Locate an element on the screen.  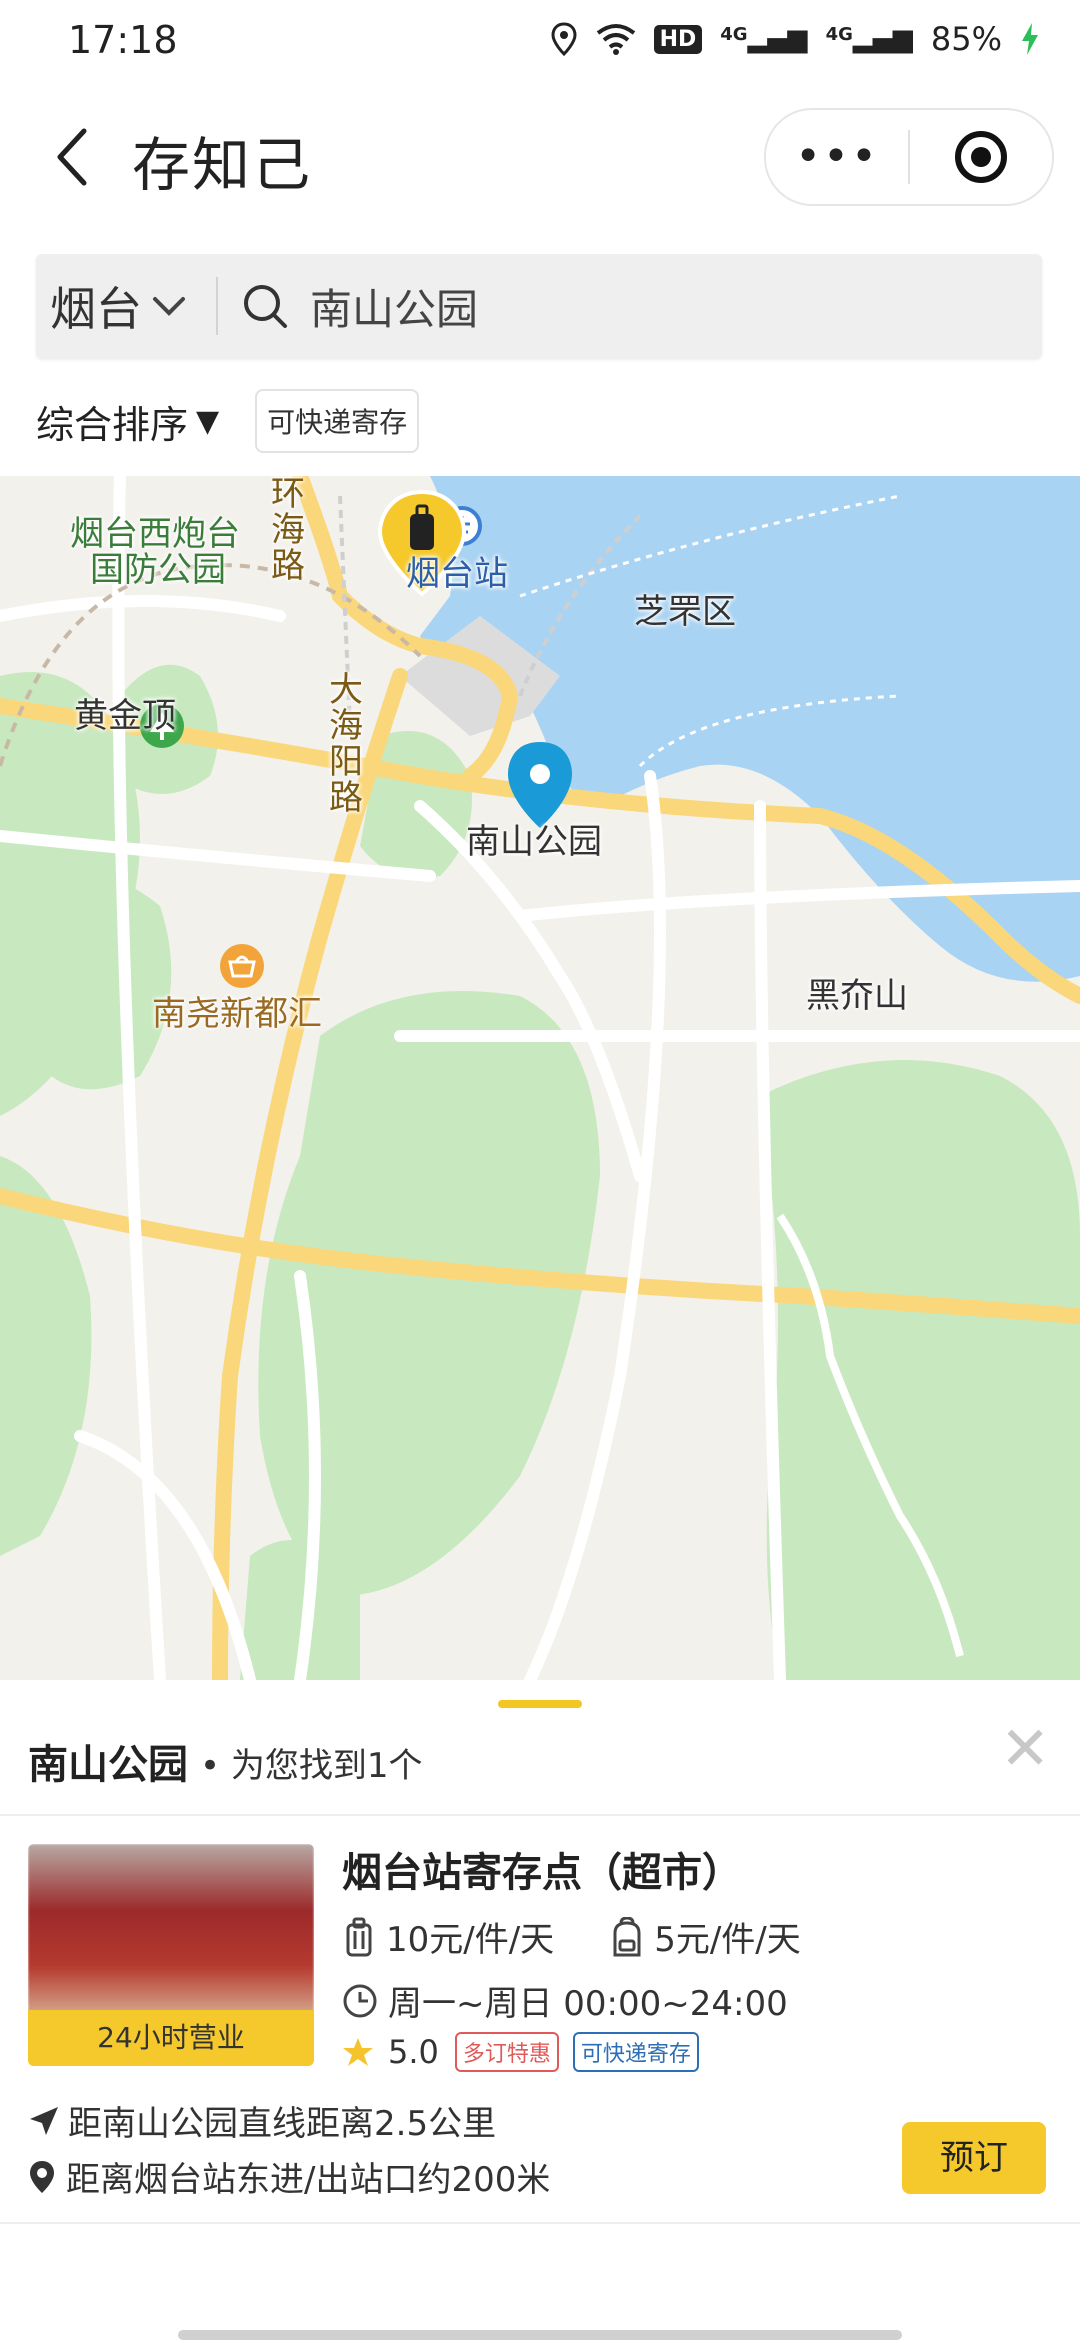
filter-row: 综合排序 ▼ 可快递寄存 is located at coordinates (228, 421).